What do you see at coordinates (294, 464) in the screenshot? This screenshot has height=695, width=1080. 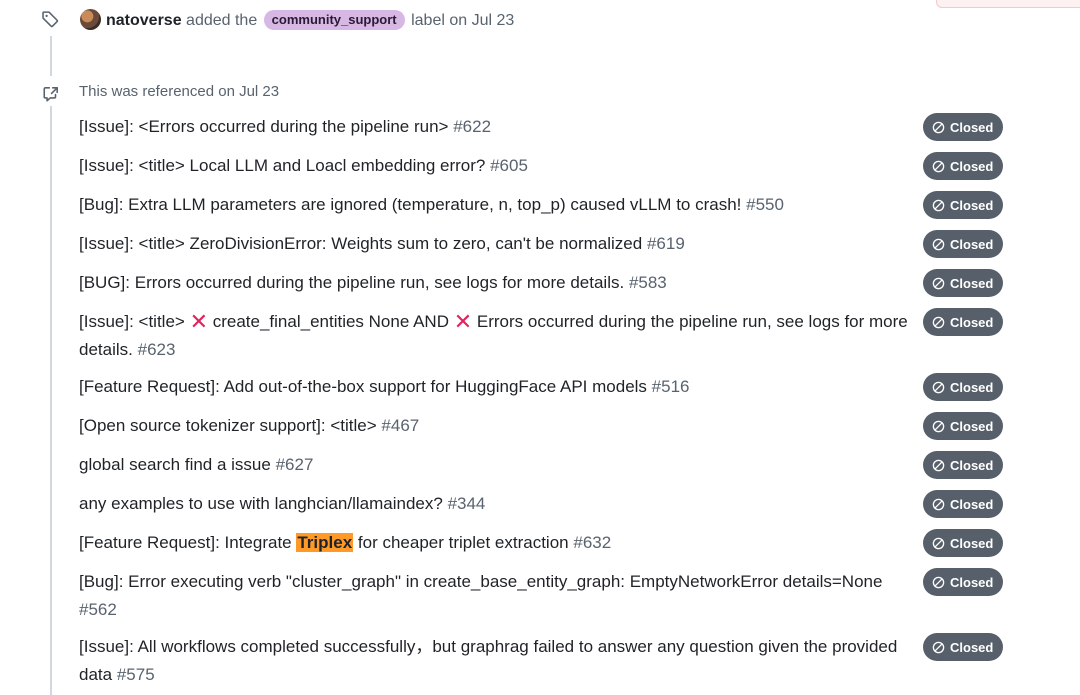 I see `issue-number: #627` at bounding box center [294, 464].